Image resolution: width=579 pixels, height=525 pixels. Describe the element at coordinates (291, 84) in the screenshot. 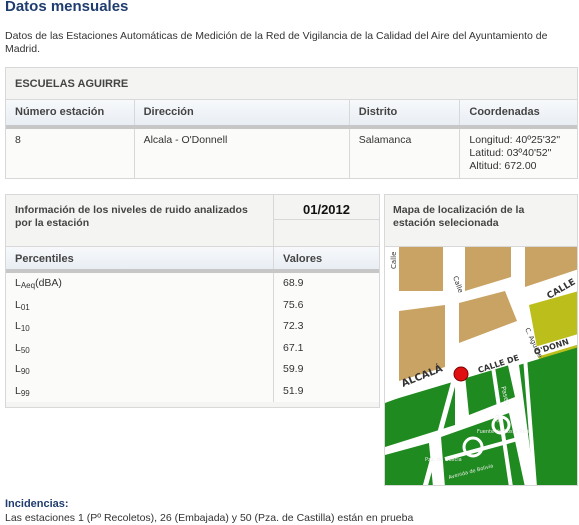

I see `station-name: ESCUELAS AGUIRRE` at that location.